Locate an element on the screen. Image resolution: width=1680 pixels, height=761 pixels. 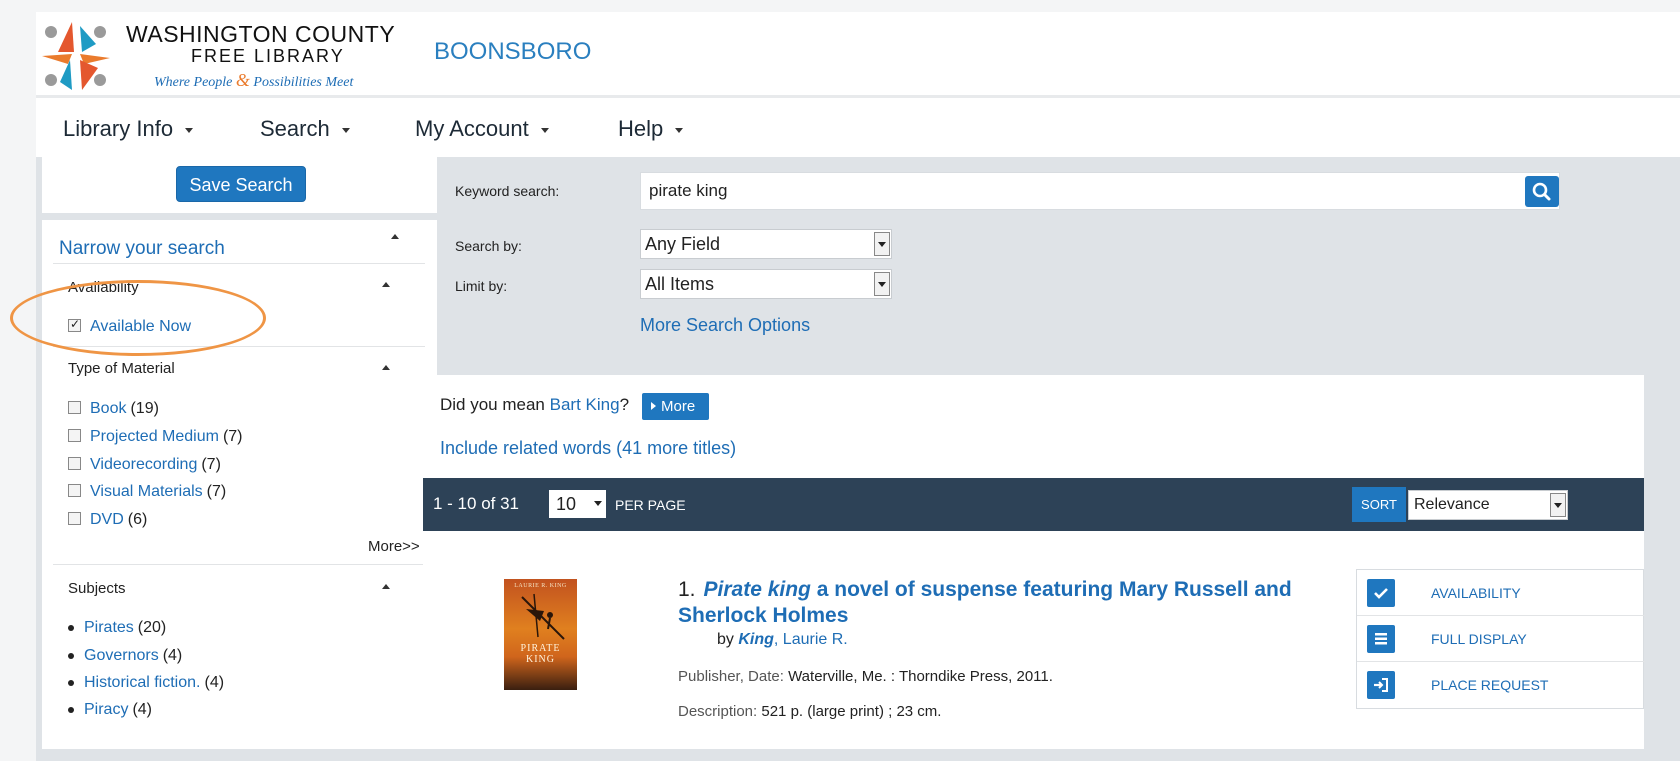
subject-item: Piracy (4) is located at coordinates (110, 710).